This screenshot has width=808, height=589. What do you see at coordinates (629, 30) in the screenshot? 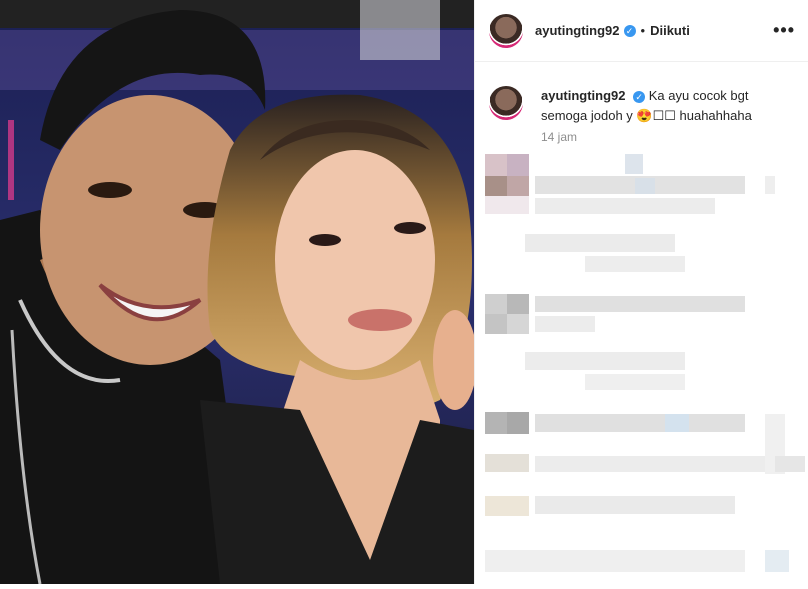
I see `verified-badge-icon: ✓` at bounding box center [629, 30].